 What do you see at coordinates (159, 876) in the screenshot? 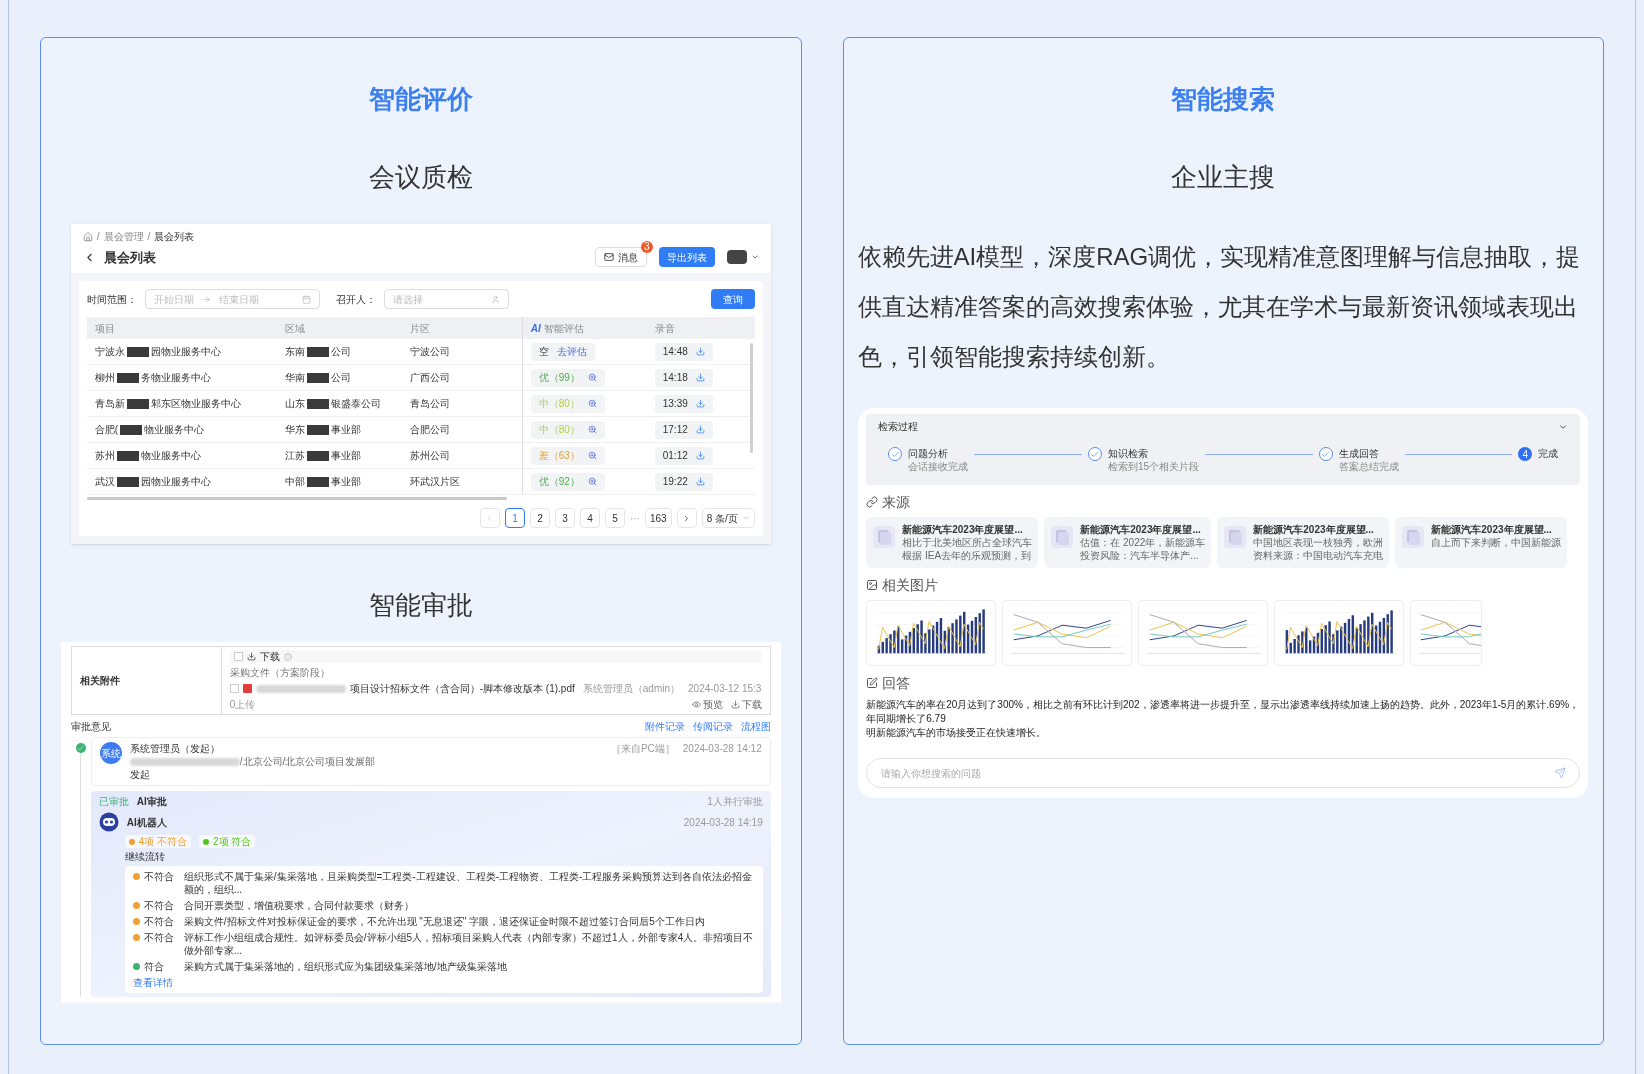
I see `check-status: 不符合` at bounding box center [159, 876].